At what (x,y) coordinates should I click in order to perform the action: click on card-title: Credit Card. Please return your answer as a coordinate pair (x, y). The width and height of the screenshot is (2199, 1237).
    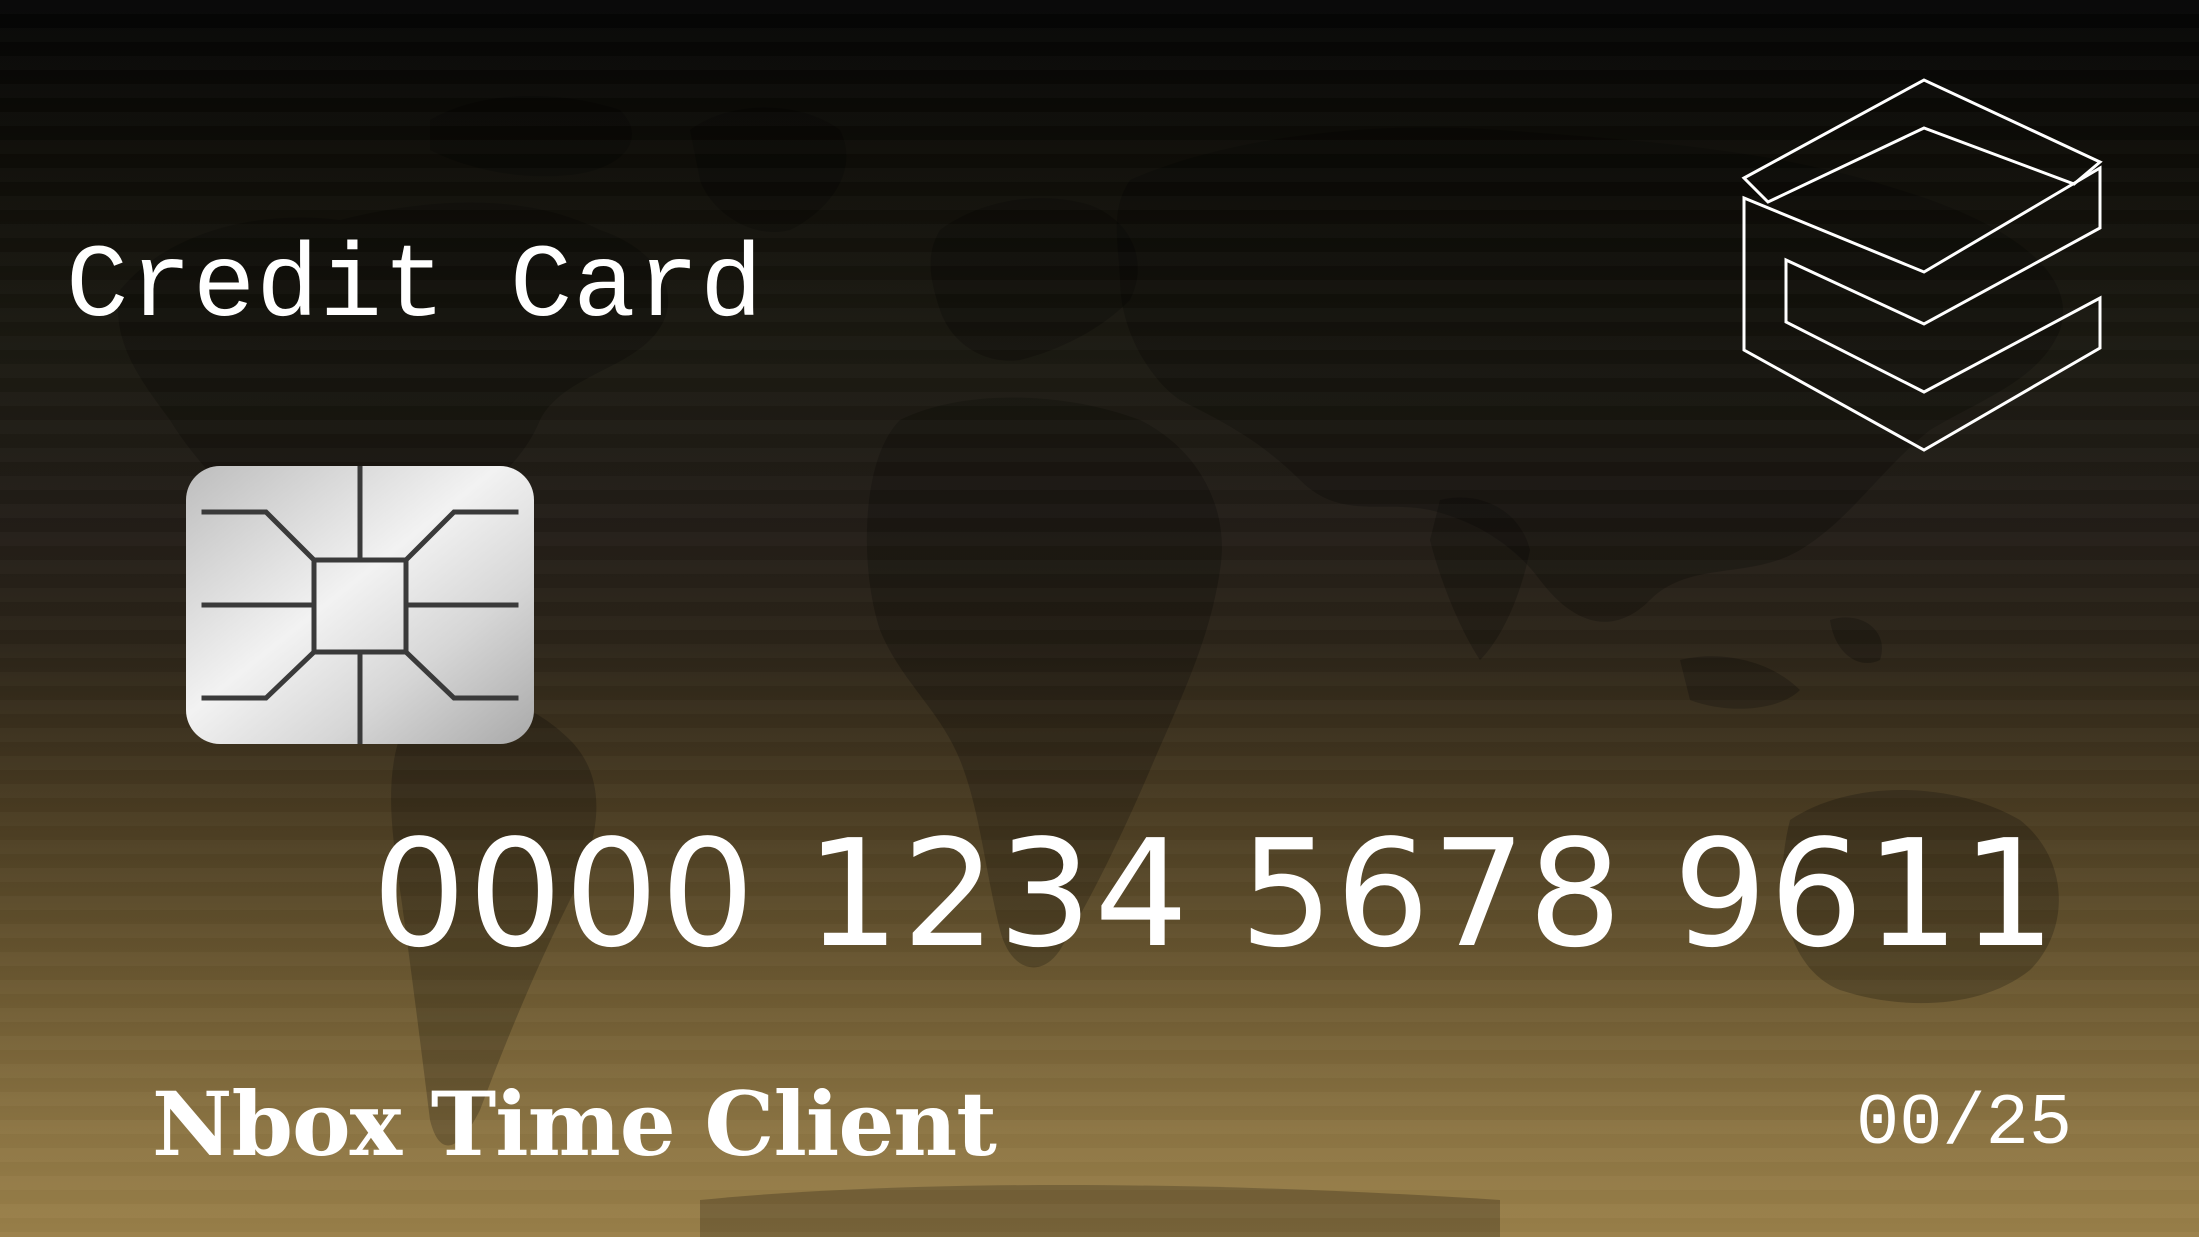
    Looking at the image, I should click on (415, 288).